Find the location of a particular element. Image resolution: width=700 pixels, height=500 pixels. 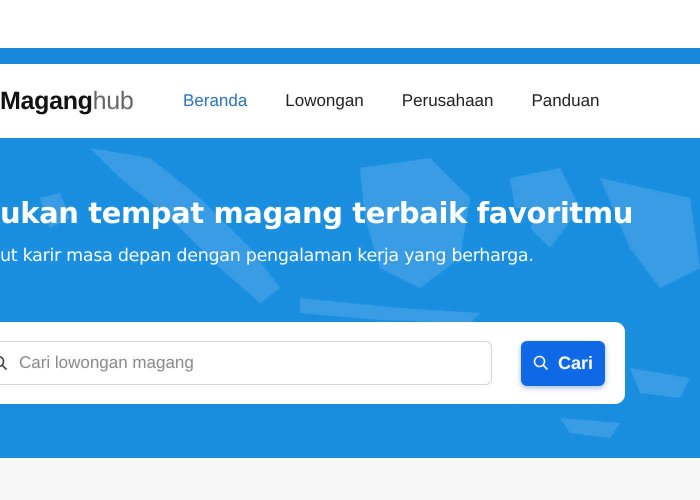

nav-link: Perusahaan is located at coordinates (448, 101).